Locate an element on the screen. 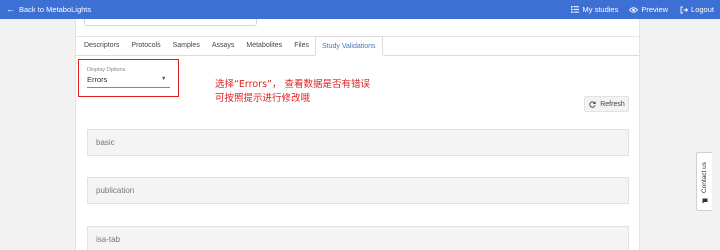  list-icon is located at coordinates (575, 9).